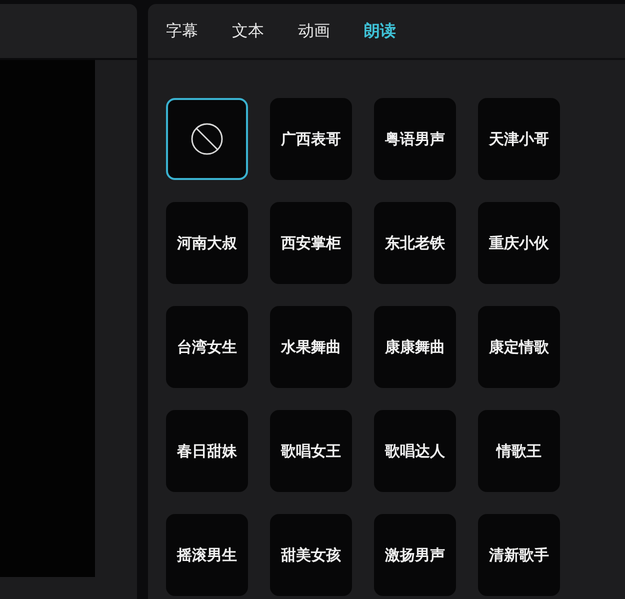  Describe the element at coordinates (415, 347) in the screenshot. I see `voice-option: 康康舞曲` at that location.